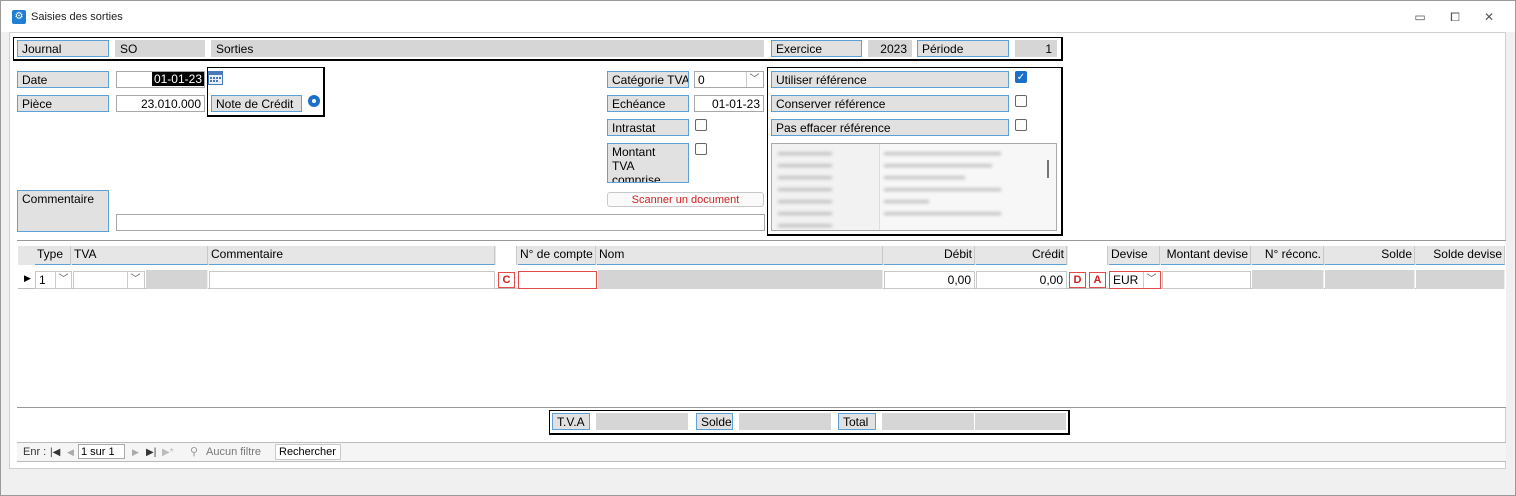  I want to click on row-debit-cell: 0,00, so click(929, 280).